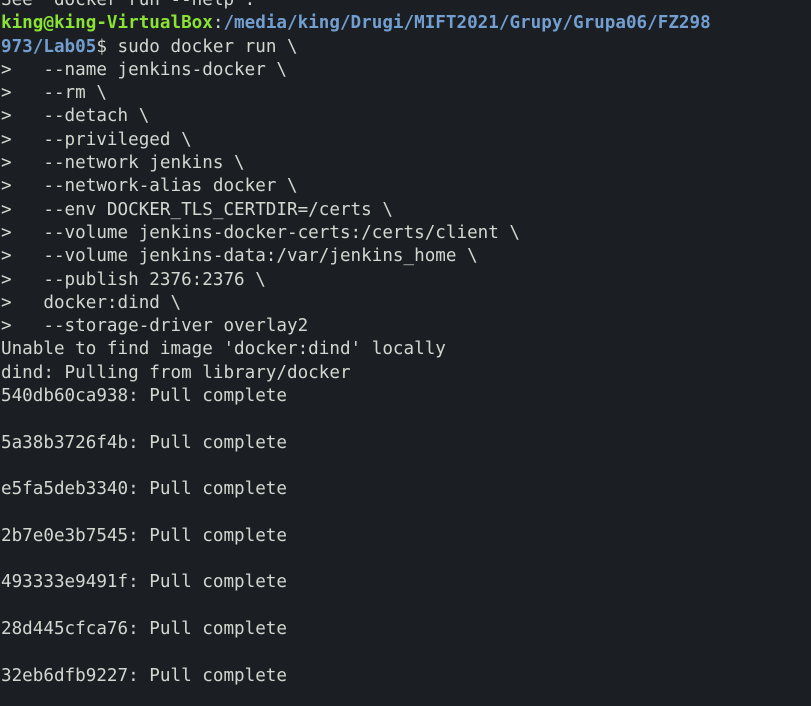 The width and height of the screenshot is (811, 706). Describe the element at coordinates (96, 139) in the screenshot. I see `continuation-line: > --privileged \` at that location.